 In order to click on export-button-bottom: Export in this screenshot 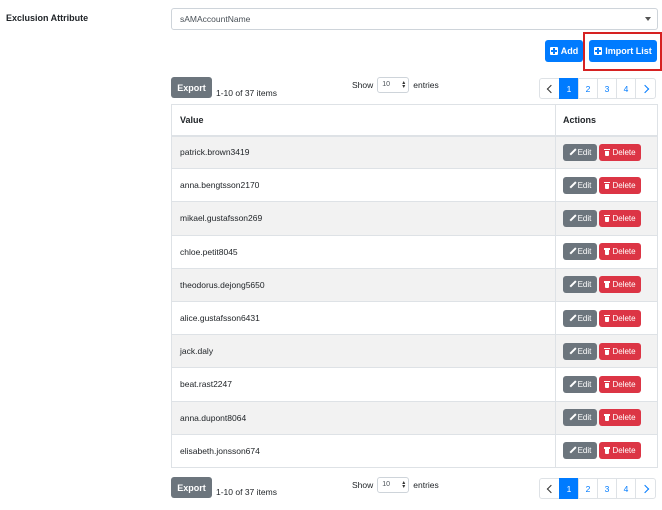, I will do `click(191, 487)`.